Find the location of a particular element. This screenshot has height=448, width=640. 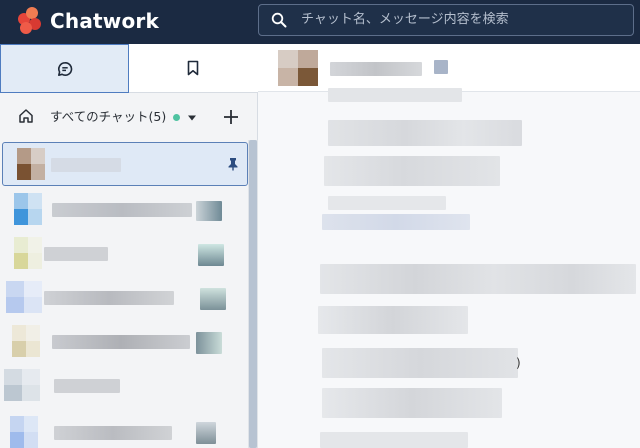

chat-filter-bar: すべてのチャット(5) is located at coordinates (129, 116).